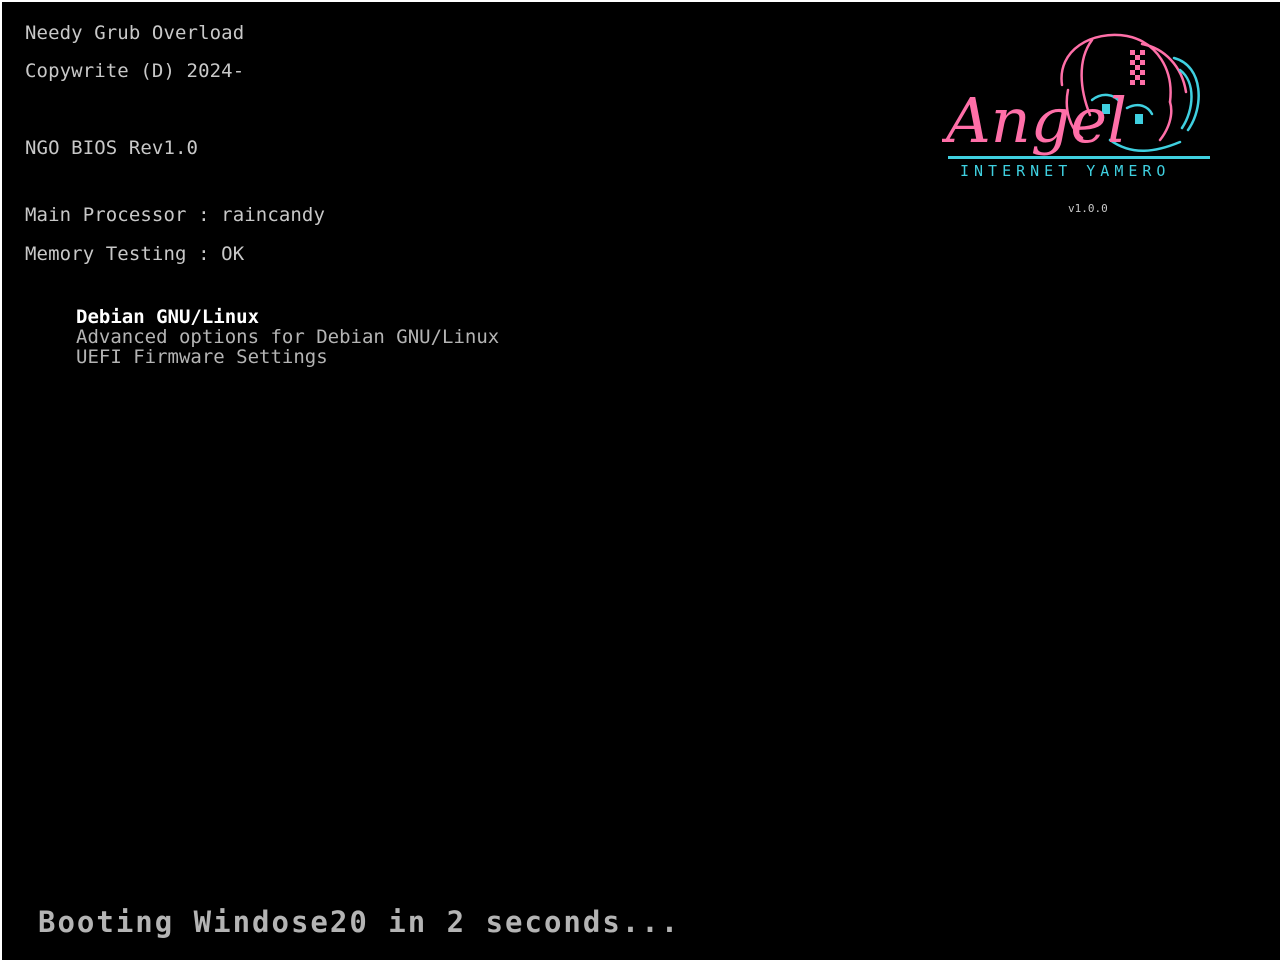  I want to click on bios-revision: NGO BIOS Rev1.0, so click(112, 148).